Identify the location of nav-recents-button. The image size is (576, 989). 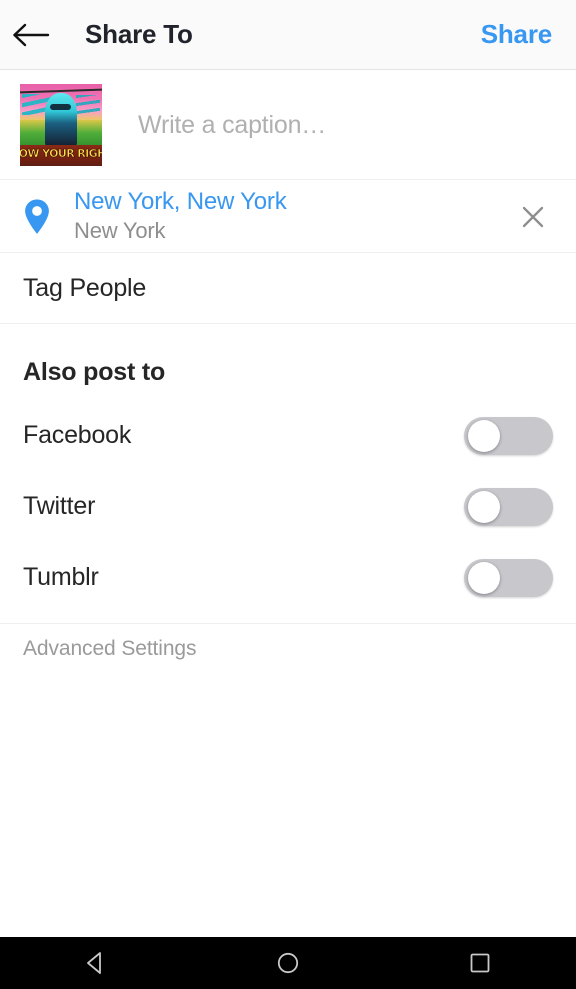
(480, 963).